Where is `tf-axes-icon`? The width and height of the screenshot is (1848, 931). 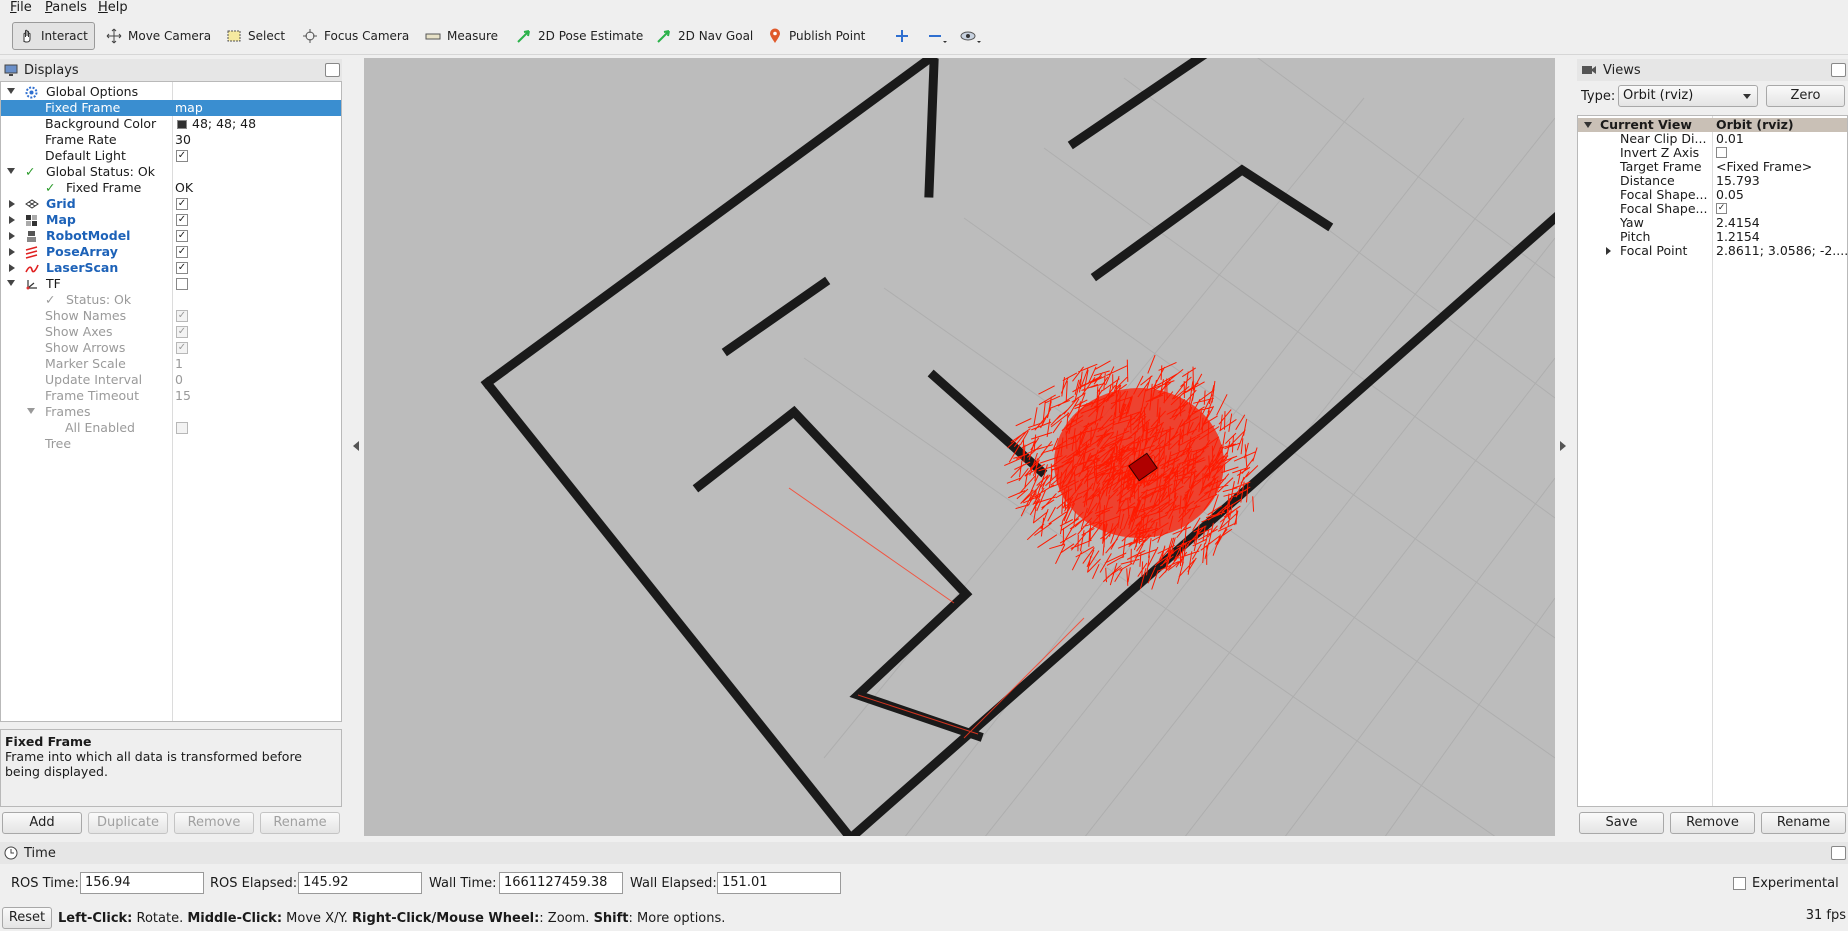
tf-axes-icon is located at coordinates (31, 285).